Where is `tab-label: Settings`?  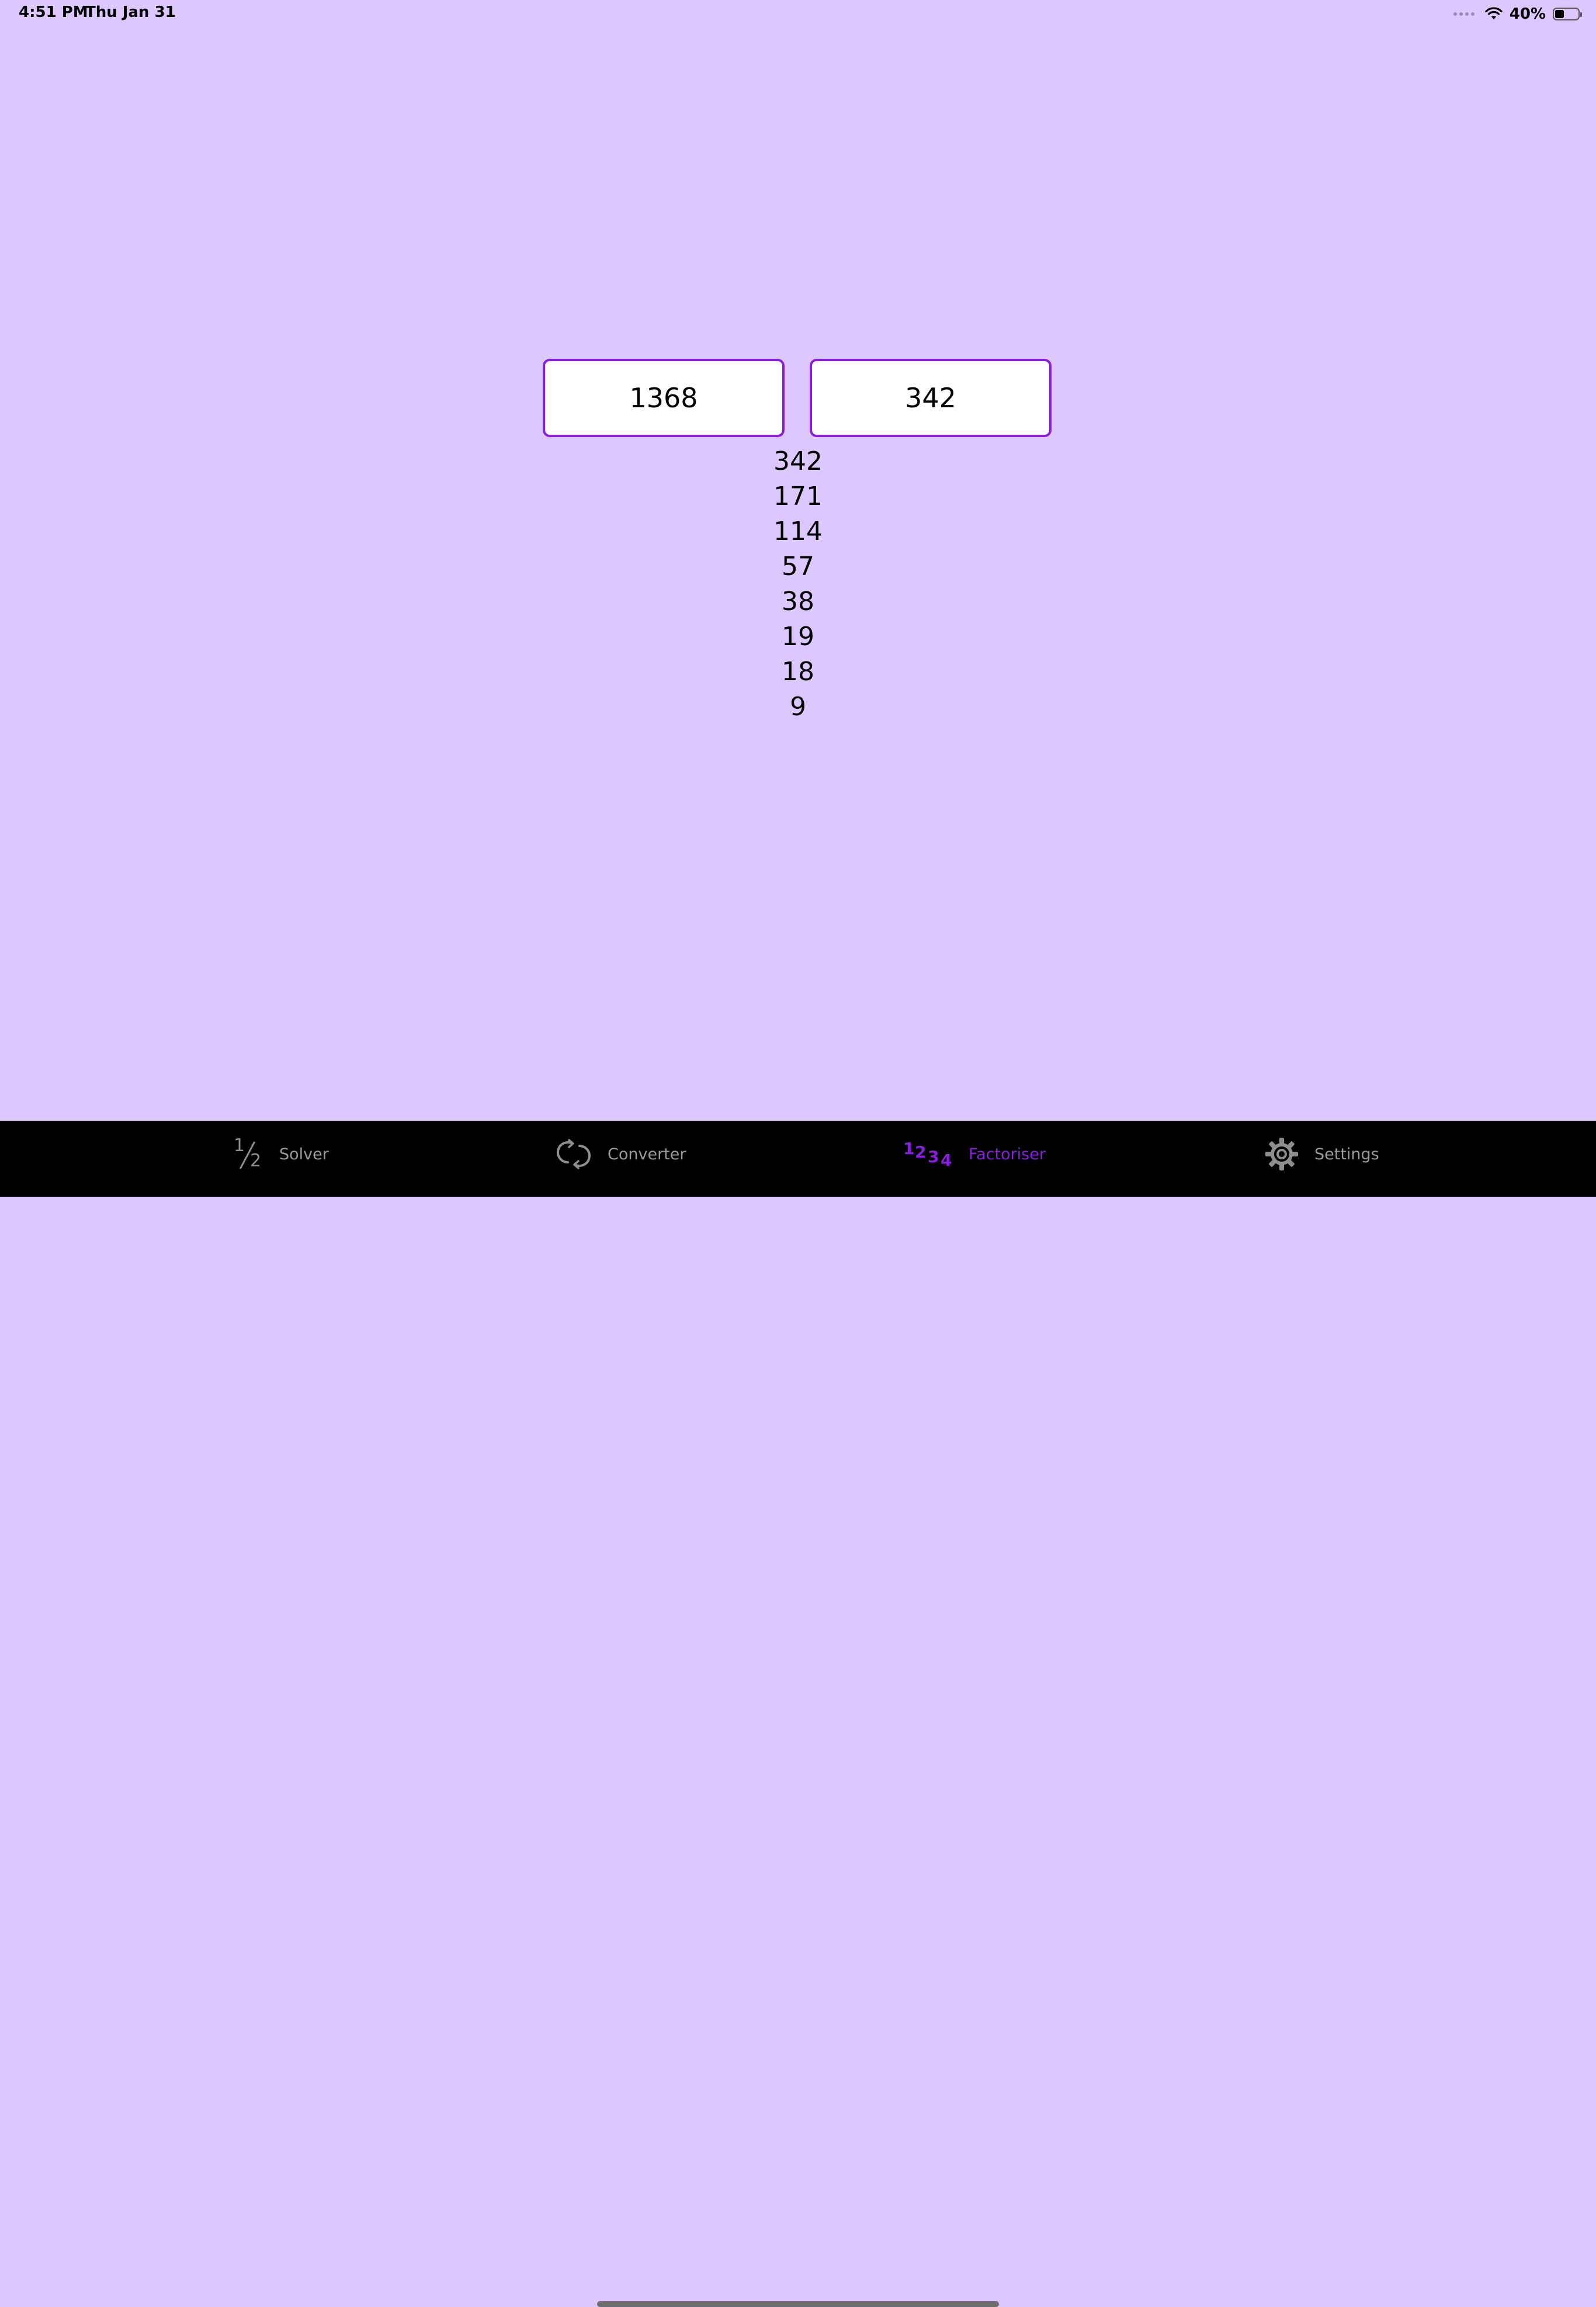
tab-label: Settings is located at coordinates (1346, 1154).